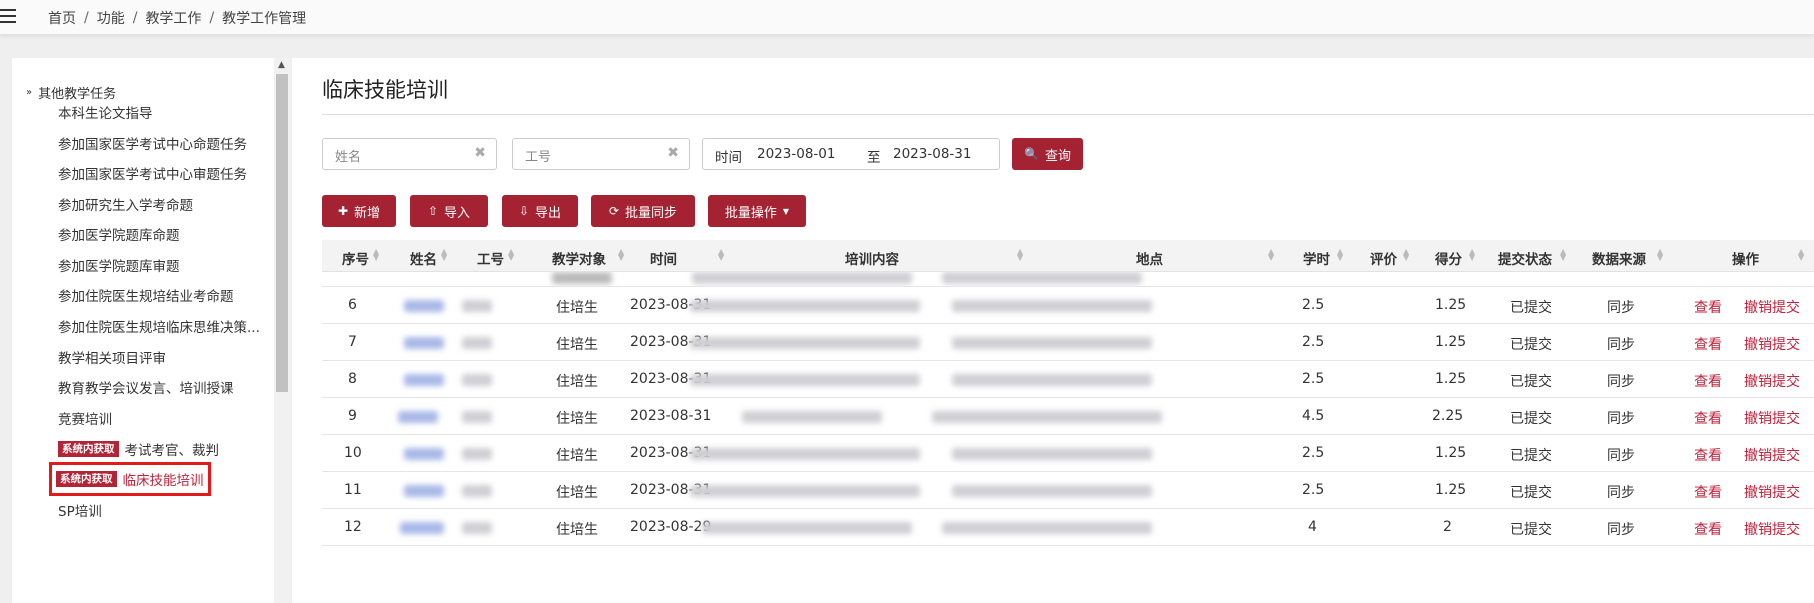  What do you see at coordinates (1619, 258) in the screenshot?
I see `th-source: 数据来源` at bounding box center [1619, 258].